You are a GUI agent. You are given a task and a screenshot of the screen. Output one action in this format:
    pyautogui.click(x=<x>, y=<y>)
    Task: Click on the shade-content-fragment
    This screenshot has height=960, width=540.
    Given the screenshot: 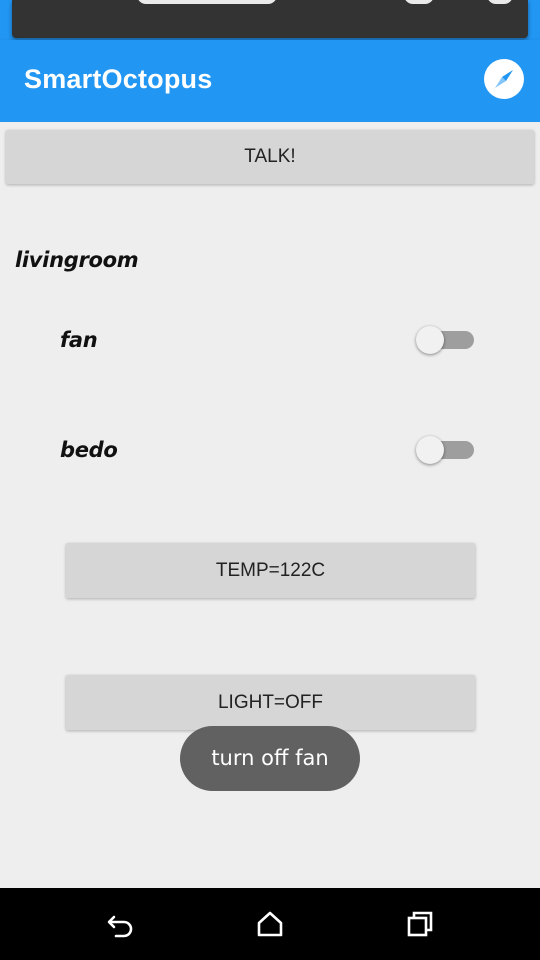 What is the action you would take?
    pyautogui.click(x=207, y=2)
    